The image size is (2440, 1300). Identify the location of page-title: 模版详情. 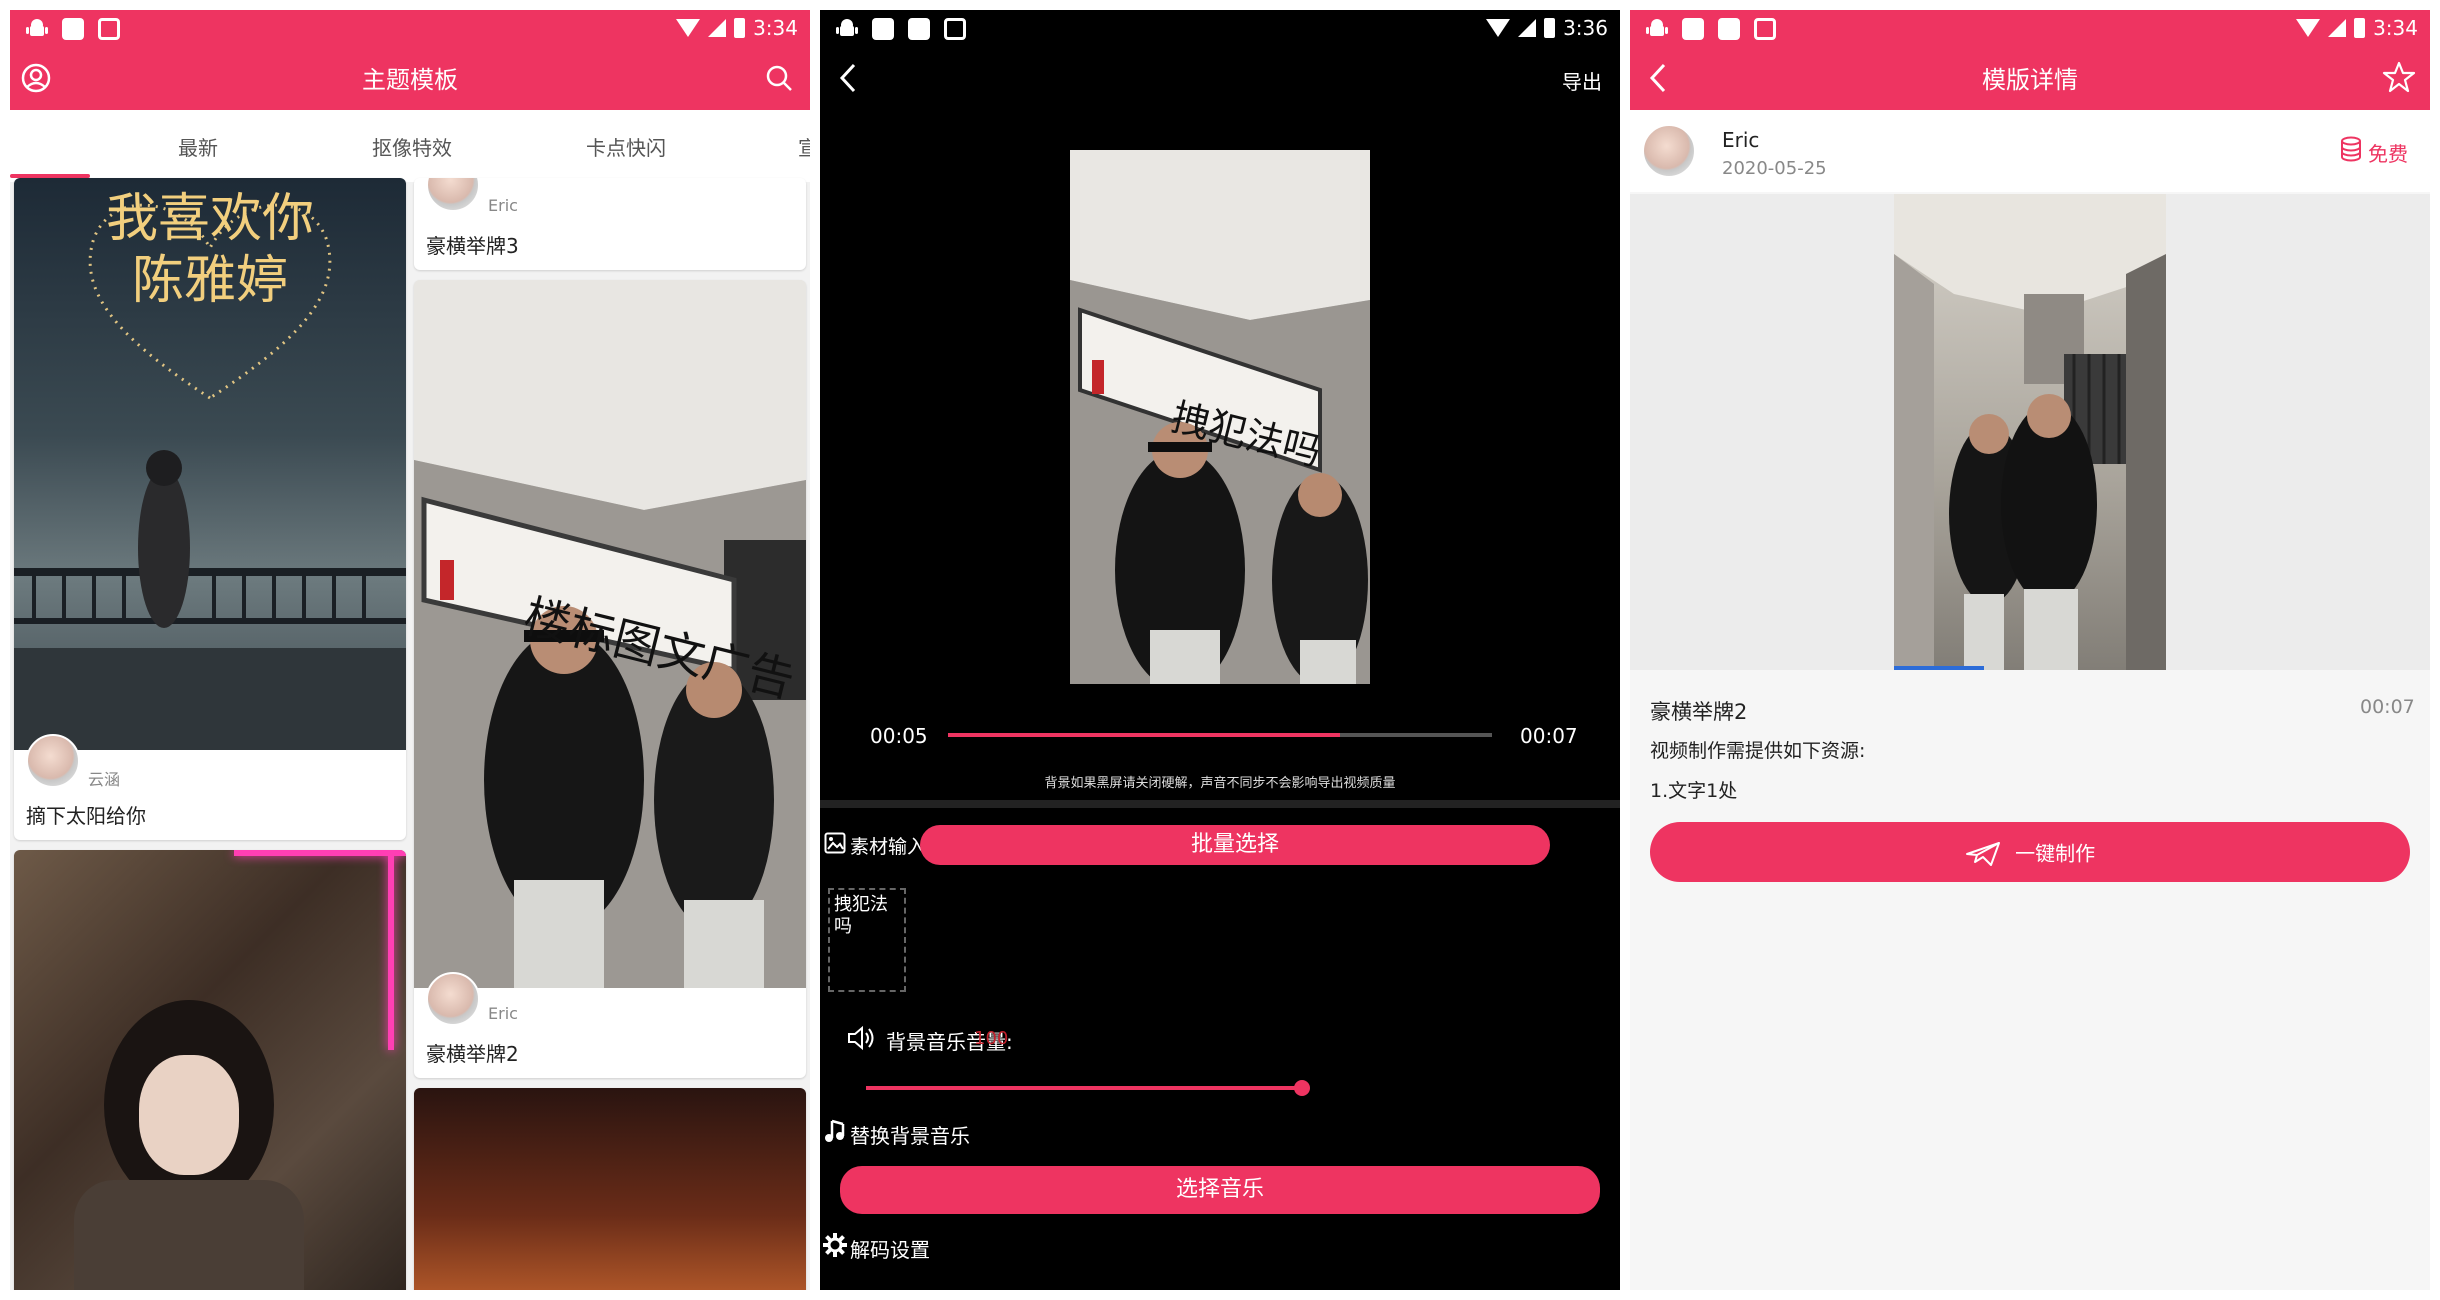
(2030, 80).